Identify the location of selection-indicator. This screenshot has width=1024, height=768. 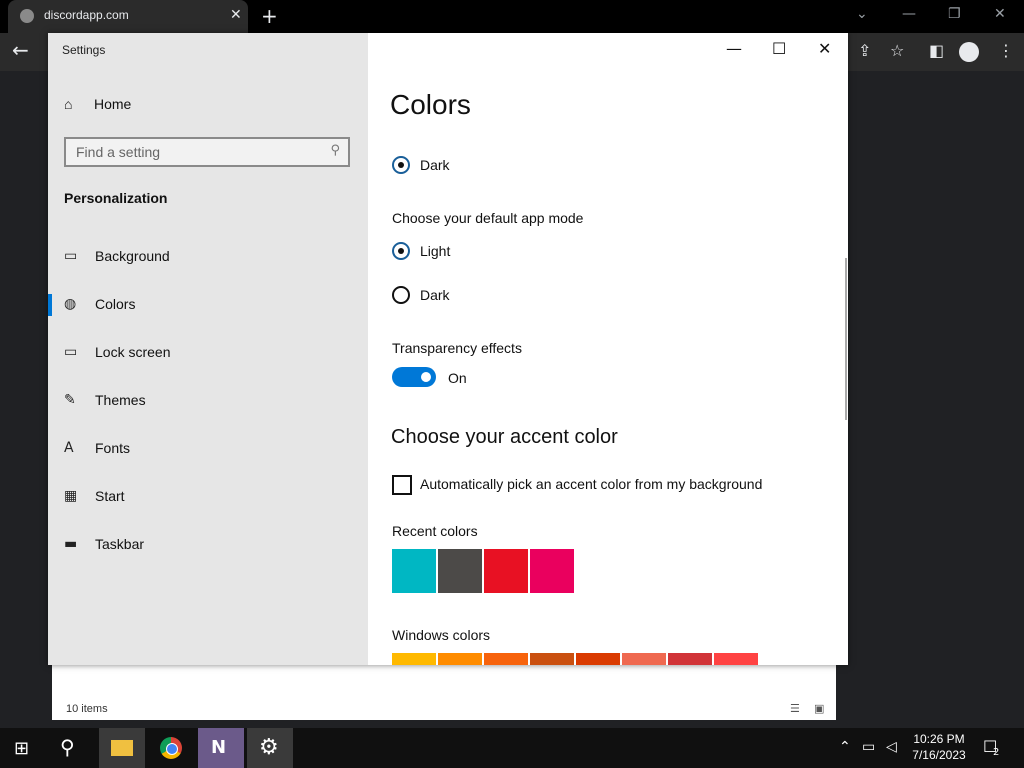
(50, 305).